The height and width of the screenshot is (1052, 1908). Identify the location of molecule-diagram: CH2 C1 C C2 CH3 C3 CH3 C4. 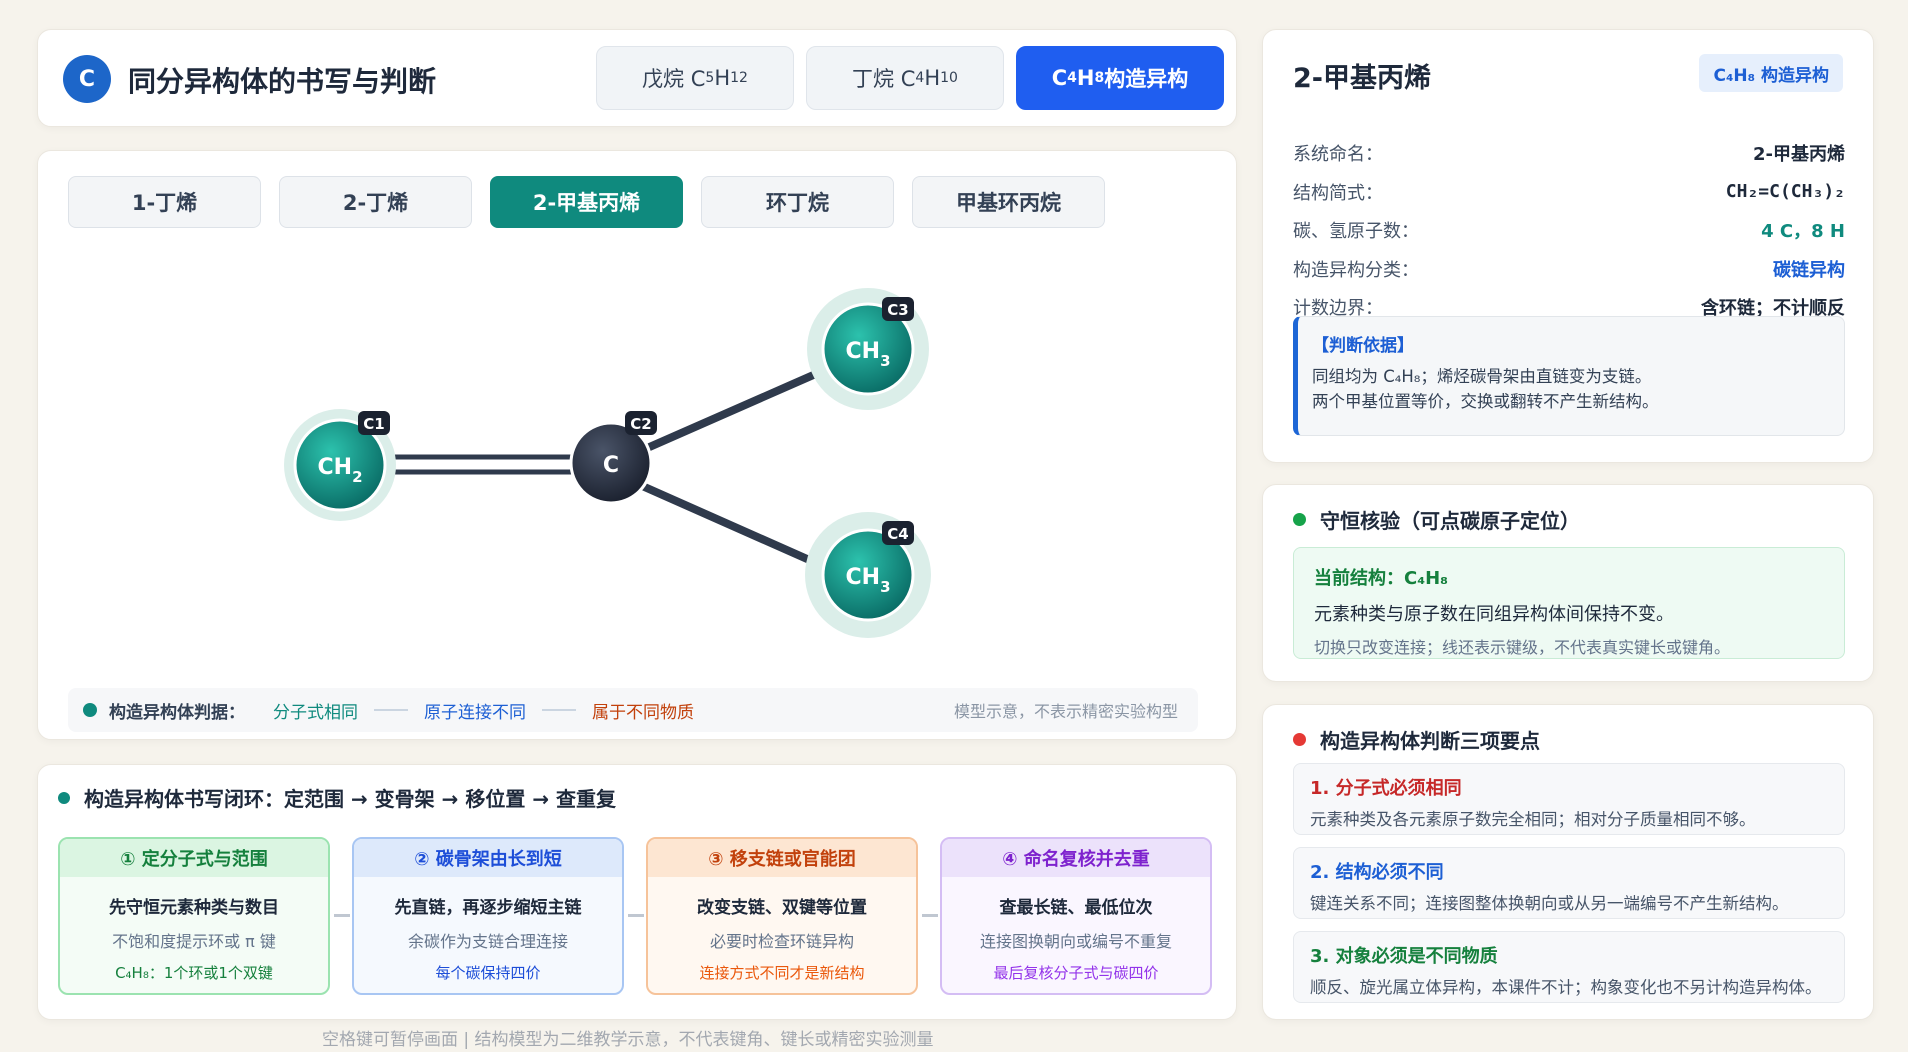
(607, 463).